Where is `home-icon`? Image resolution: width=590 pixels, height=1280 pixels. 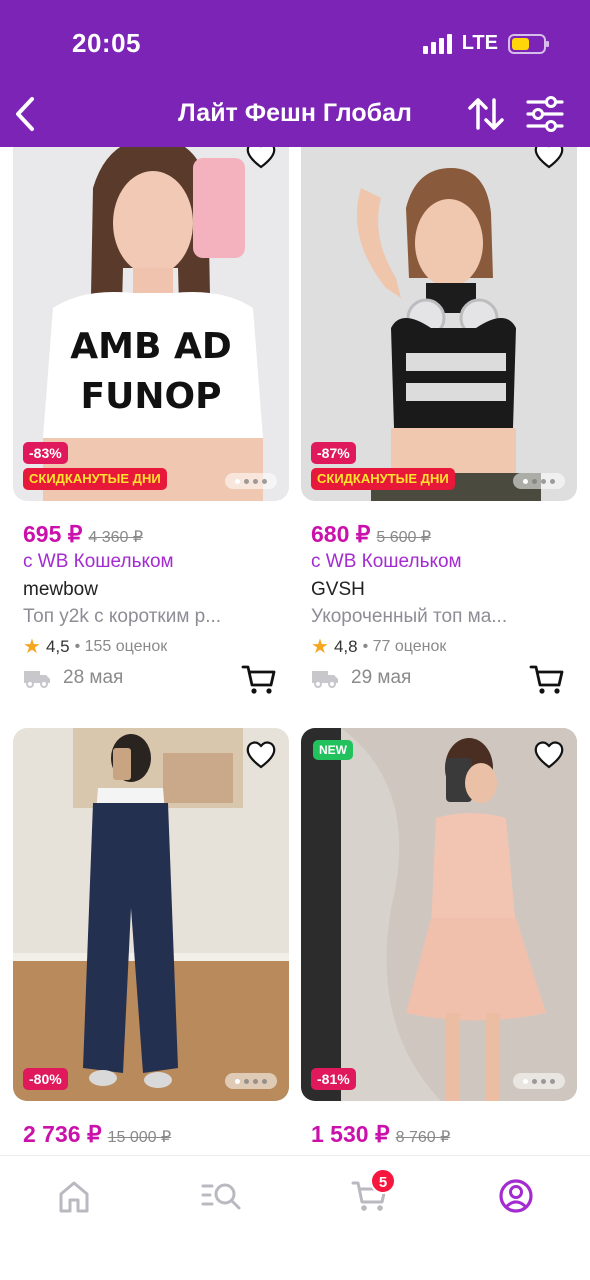
home-icon is located at coordinates (74, 1197).